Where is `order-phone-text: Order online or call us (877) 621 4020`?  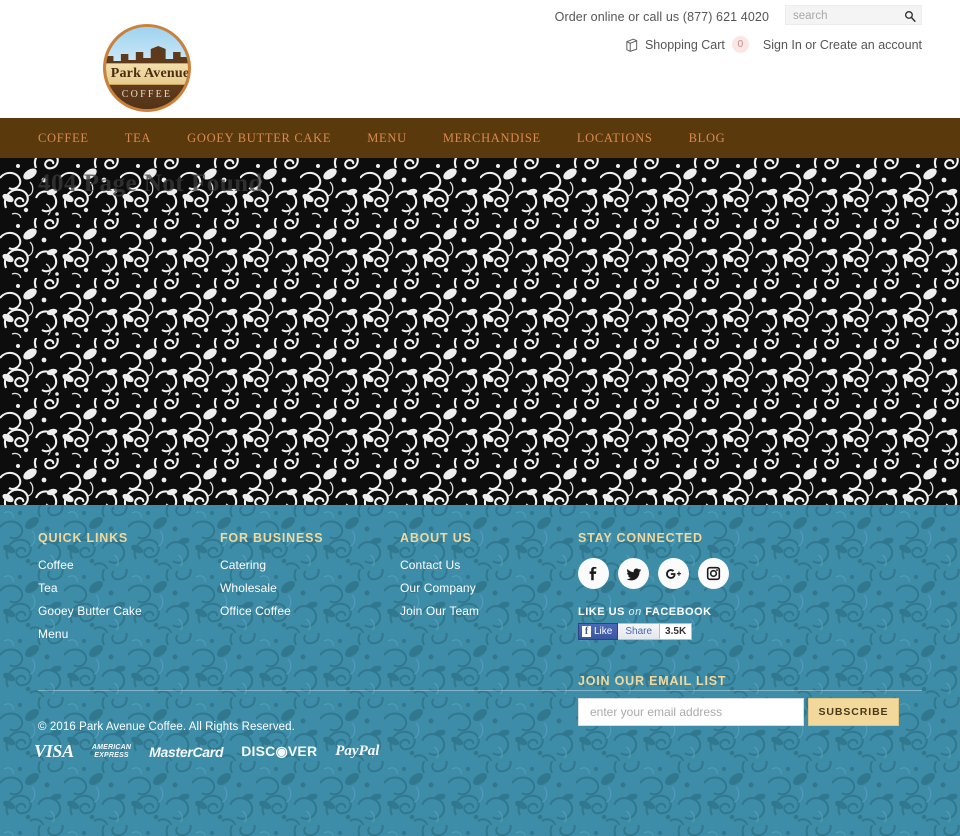 order-phone-text: Order online or call us (877) 621 4020 is located at coordinates (661, 16).